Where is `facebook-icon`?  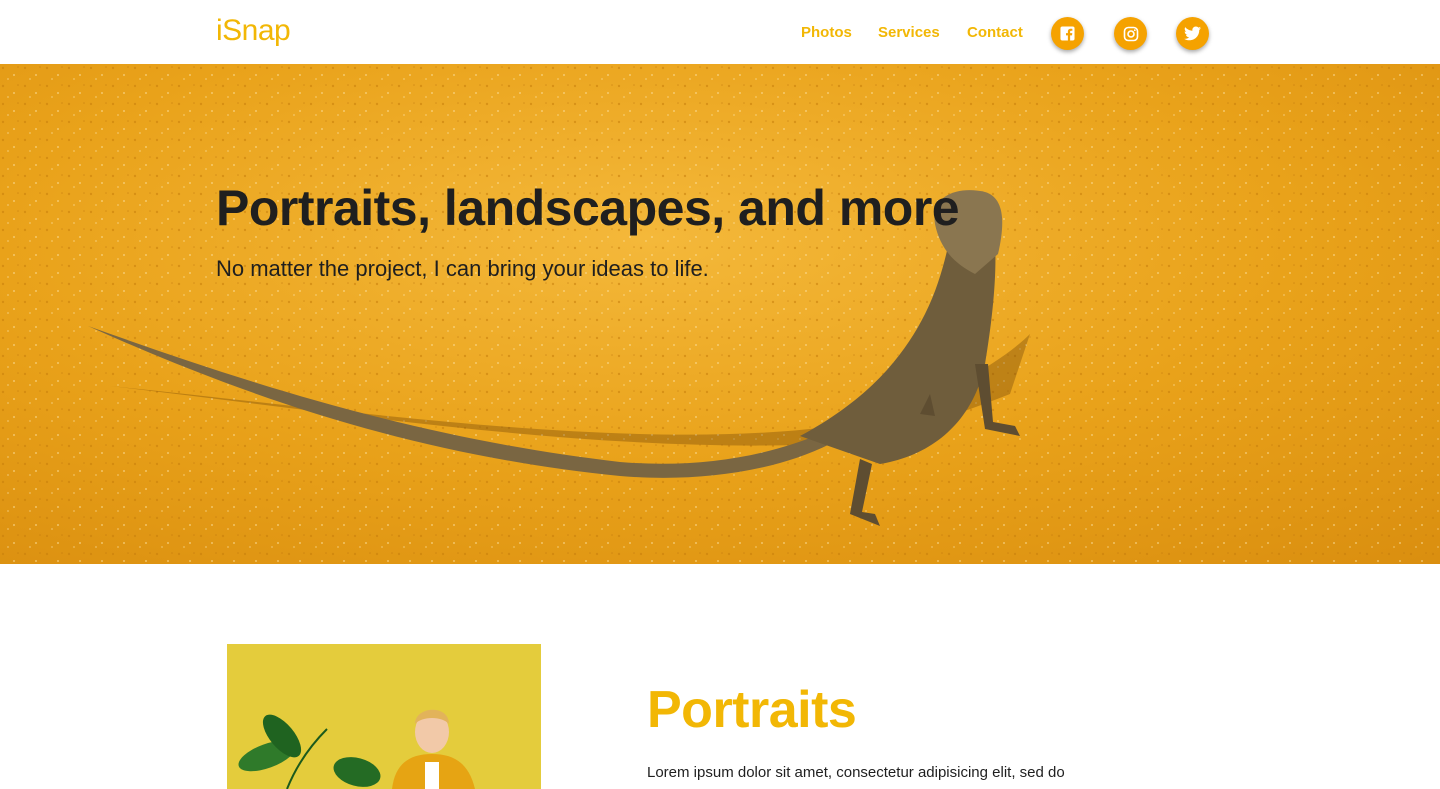
facebook-icon is located at coordinates (1067, 33).